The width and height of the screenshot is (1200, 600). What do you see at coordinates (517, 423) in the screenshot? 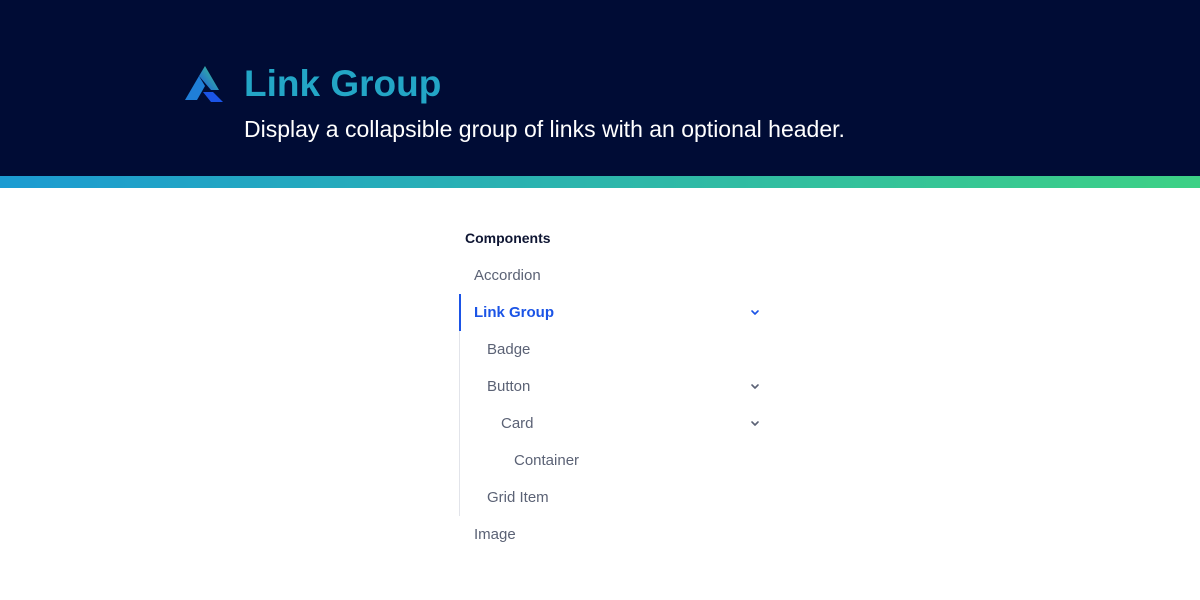
I see `nav-item-card: Card` at bounding box center [517, 423].